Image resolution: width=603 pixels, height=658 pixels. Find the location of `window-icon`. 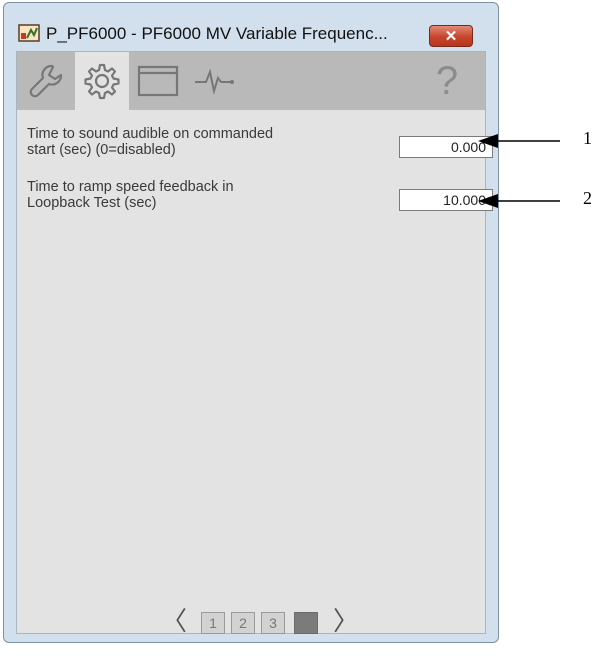

window-icon is located at coordinates (158, 81).